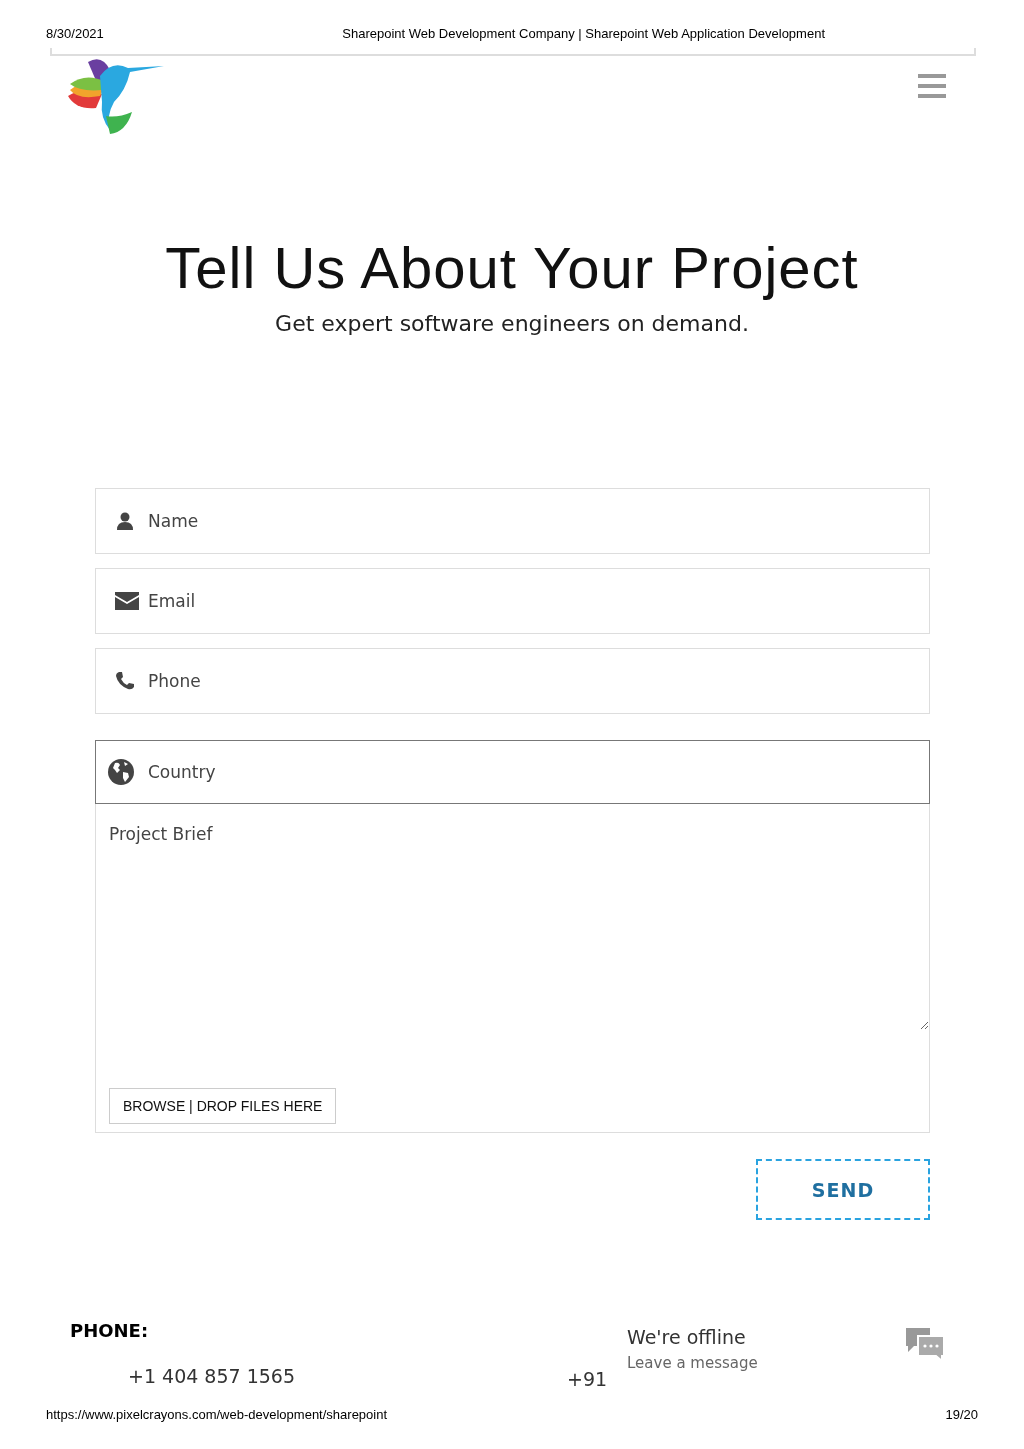 The image size is (1024, 1449). What do you see at coordinates (925, 1344) in the screenshot?
I see `chat-bubbles-icon` at bounding box center [925, 1344].